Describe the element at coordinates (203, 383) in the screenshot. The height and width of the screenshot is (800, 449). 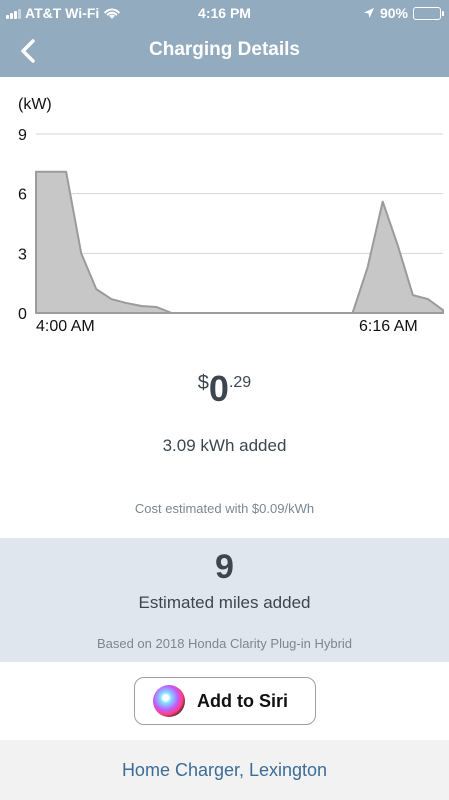
I see `cost-currency: $` at that location.